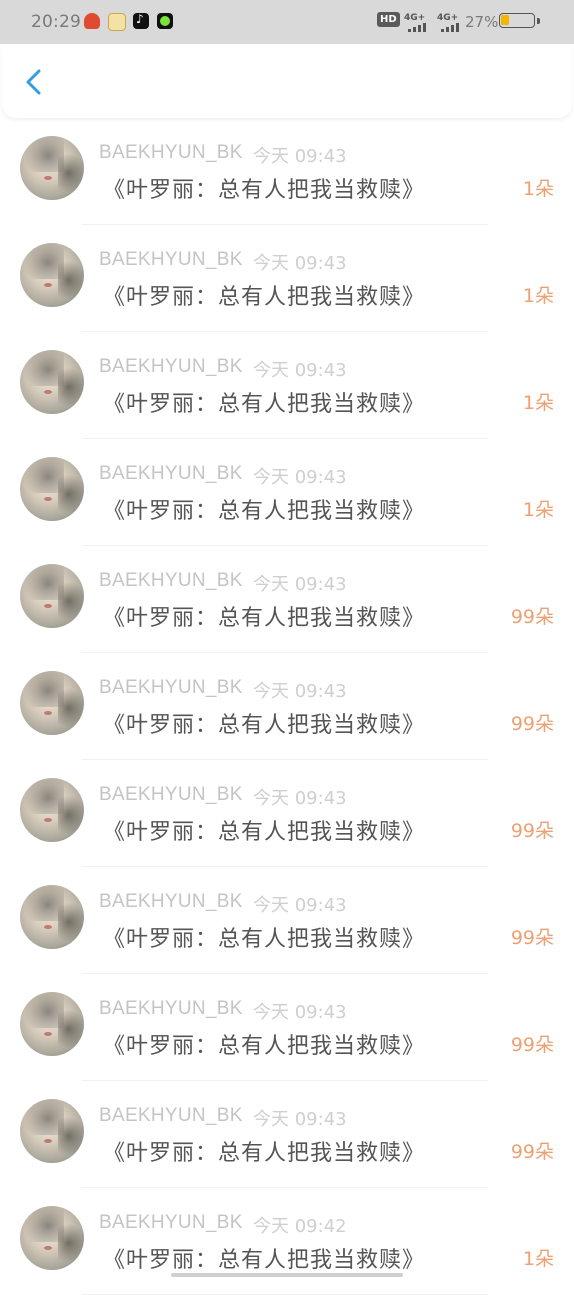  I want to click on home-indicator, so click(287, 1275).